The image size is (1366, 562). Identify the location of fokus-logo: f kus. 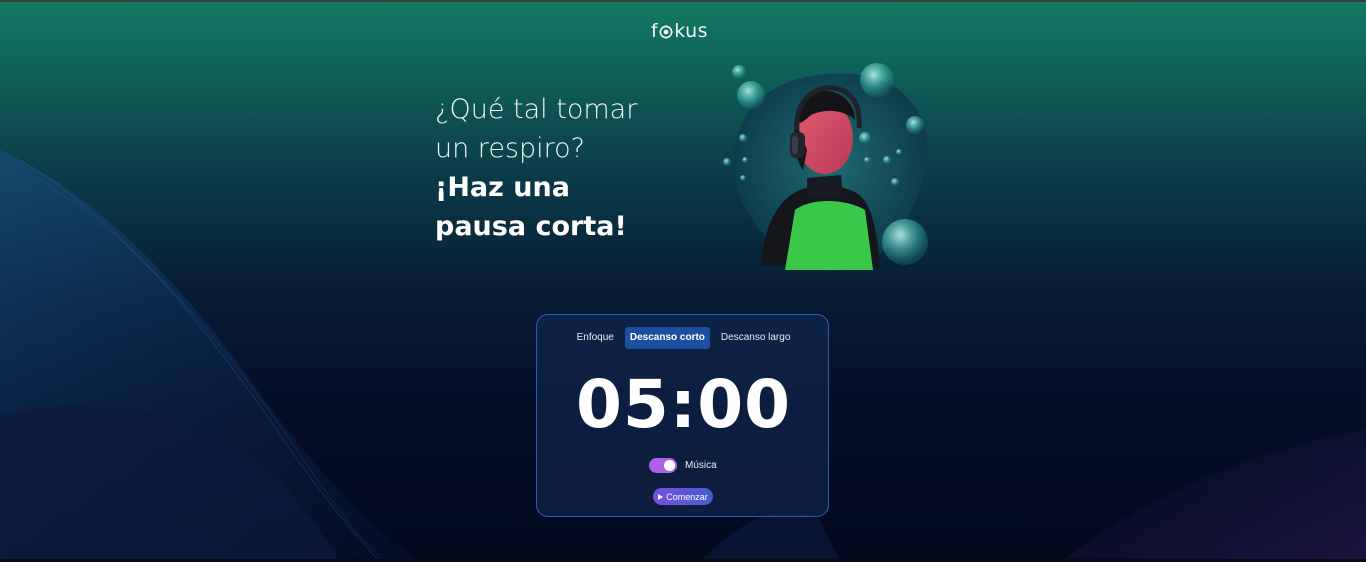
(686, 31).